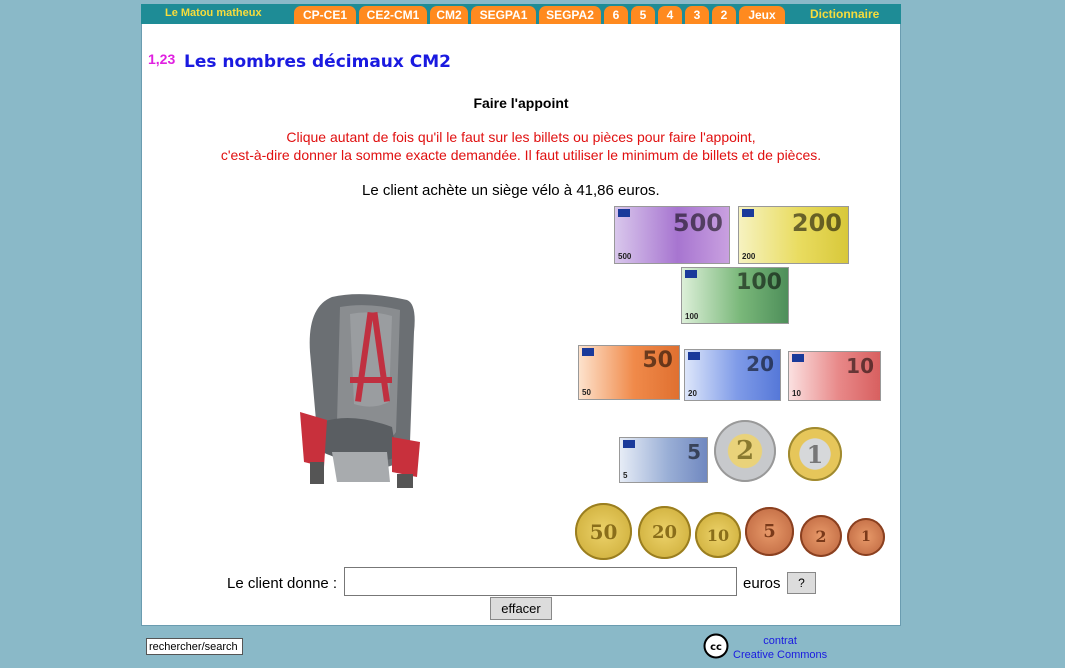  What do you see at coordinates (745, 451) in the screenshot?
I see `coin-2-euro: 2` at bounding box center [745, 451].